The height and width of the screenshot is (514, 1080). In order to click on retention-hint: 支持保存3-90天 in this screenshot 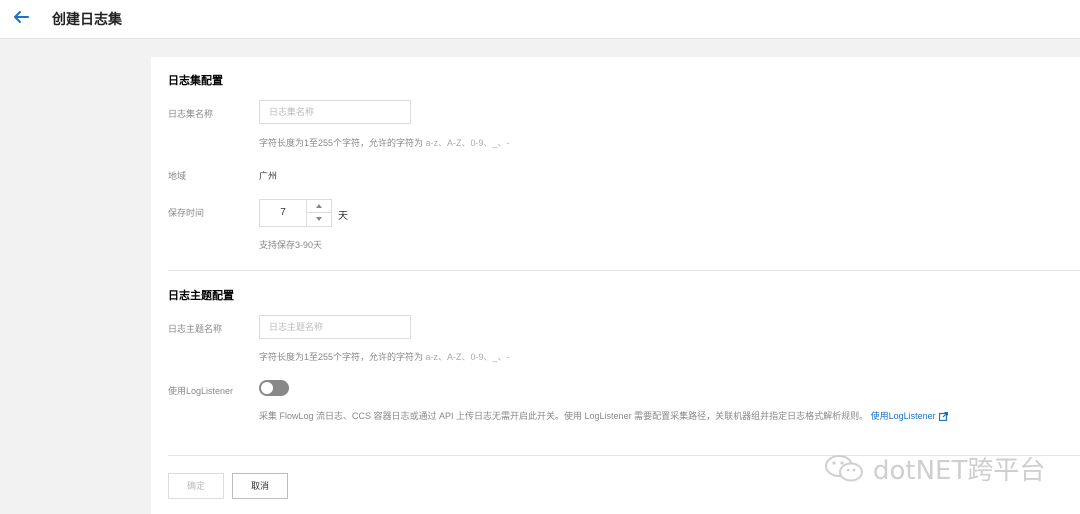, I will do `click(291, 245)`.